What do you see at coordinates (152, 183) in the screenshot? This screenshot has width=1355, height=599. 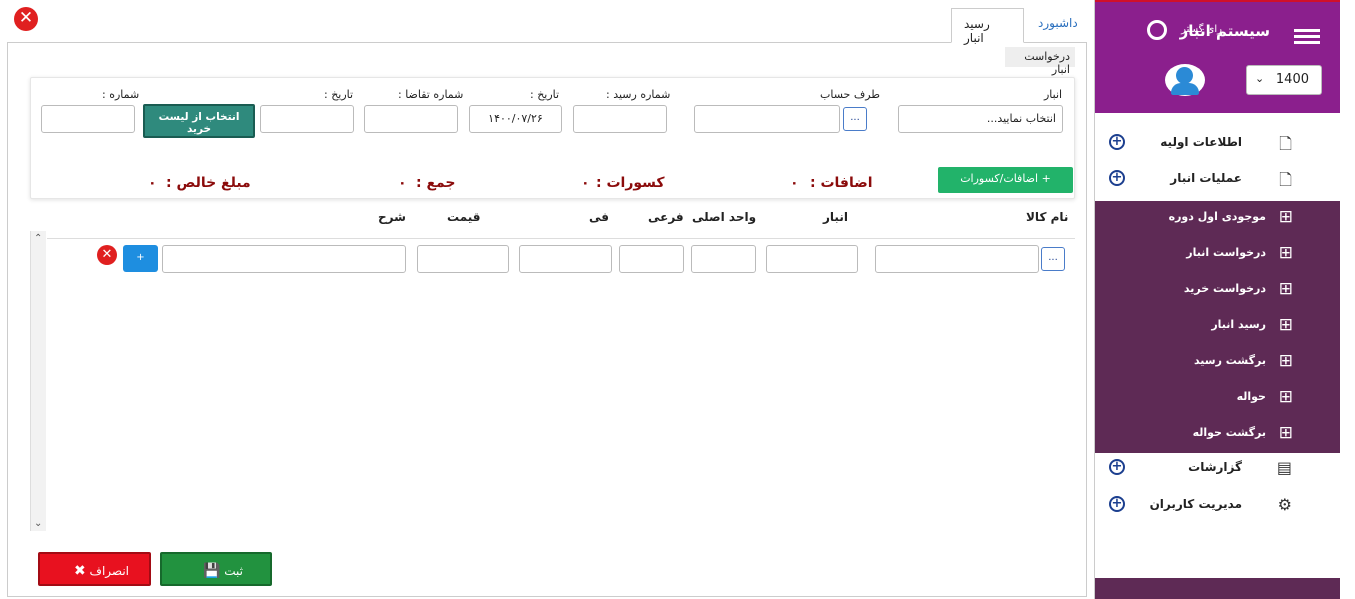 I see `net-amount-value: ۰` at bounding box center [152, 183].